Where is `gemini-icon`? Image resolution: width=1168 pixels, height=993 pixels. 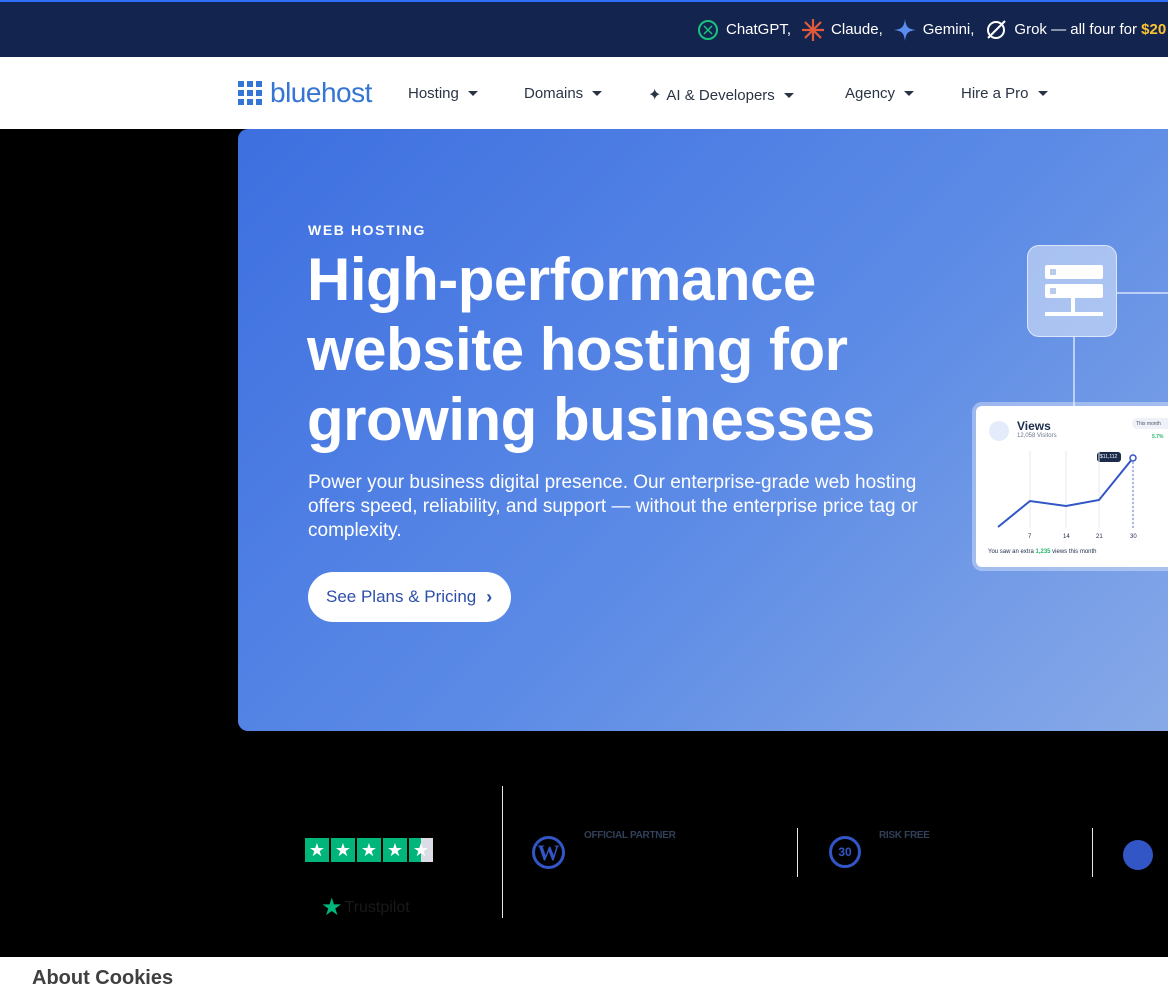
gemini-icon is located at coordinates (904, 29).